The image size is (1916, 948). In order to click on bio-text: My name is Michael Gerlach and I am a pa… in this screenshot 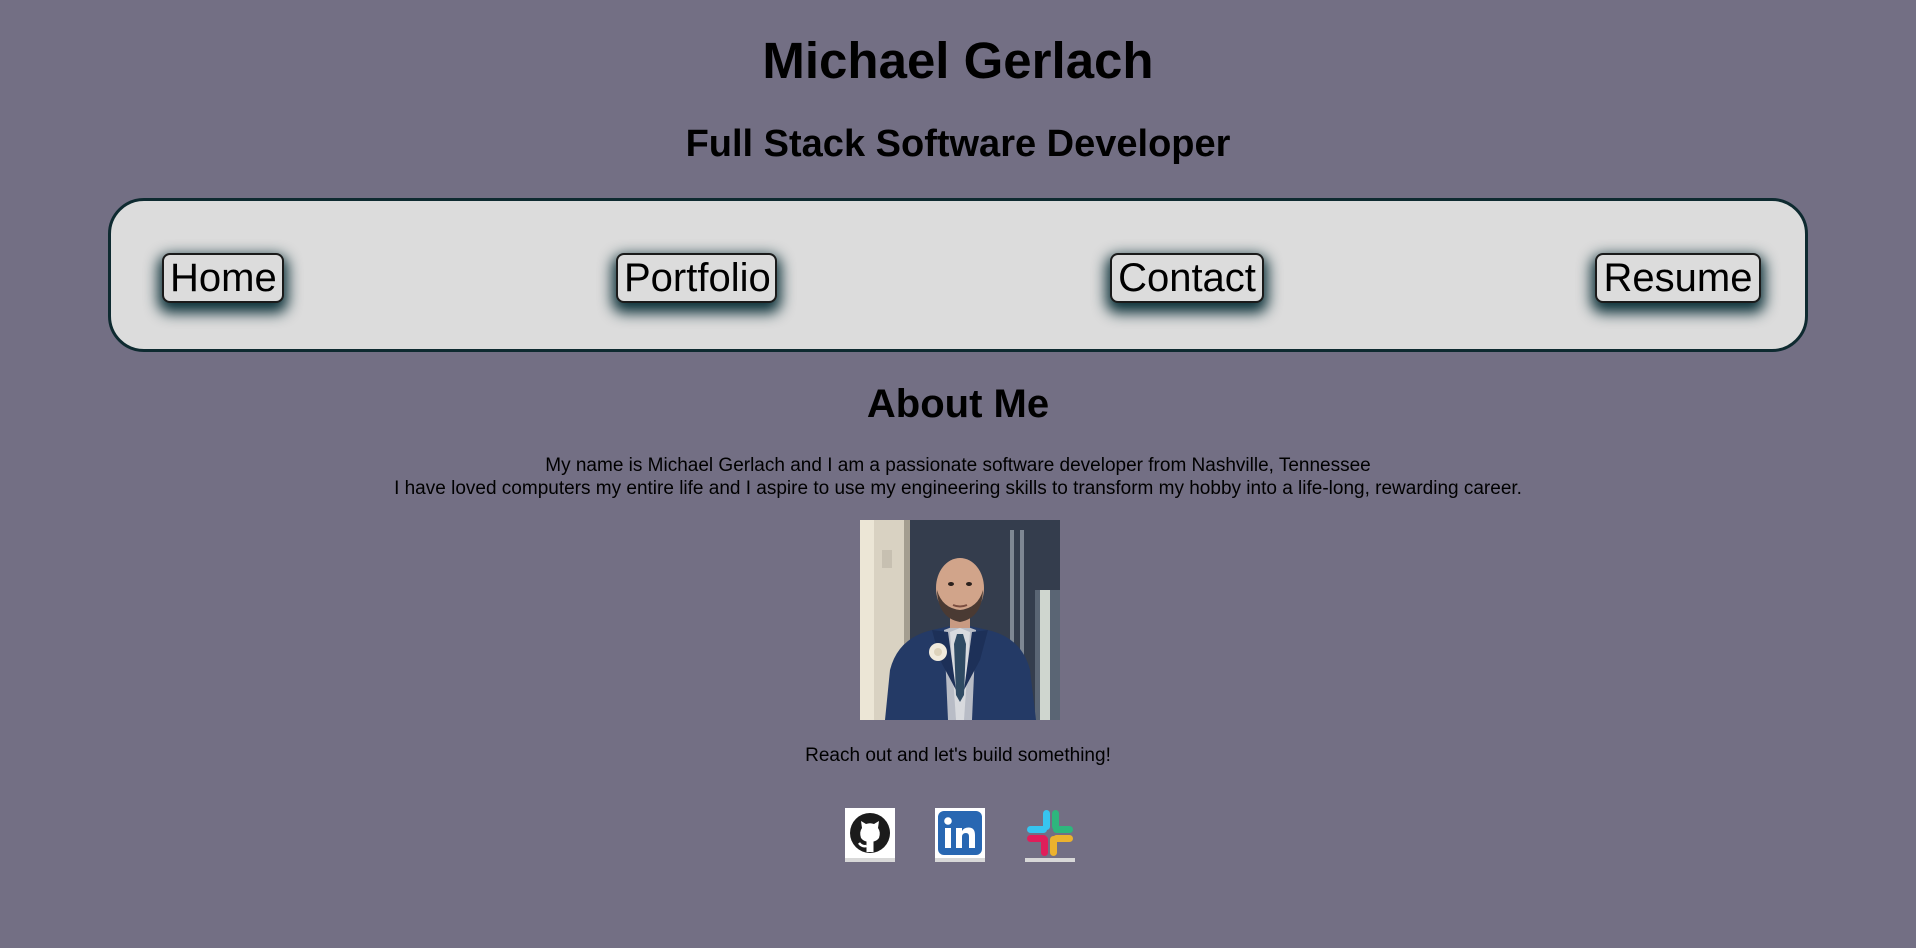, I will do `click(958, 477)`.